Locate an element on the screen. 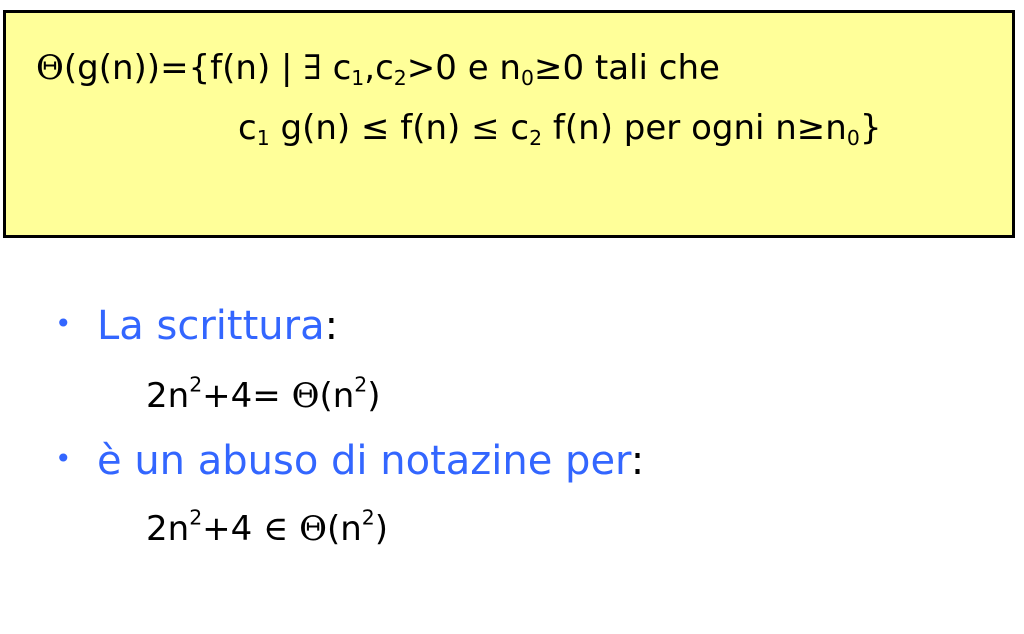 The height and width of the screenshot is (634, 1024). definition-line-2: c1 g(n) ≤ f(n) ≤ c2 f(n) per ogni n≥n0} is located at coordinates (560, 129).